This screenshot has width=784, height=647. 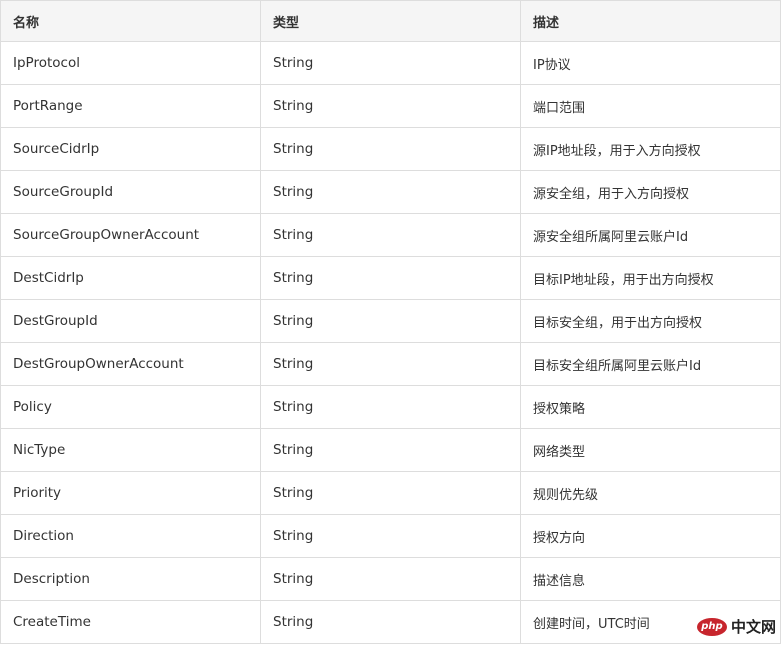 I want to click on table-row: Policy String 授权策略, so click(x=390, y=407).